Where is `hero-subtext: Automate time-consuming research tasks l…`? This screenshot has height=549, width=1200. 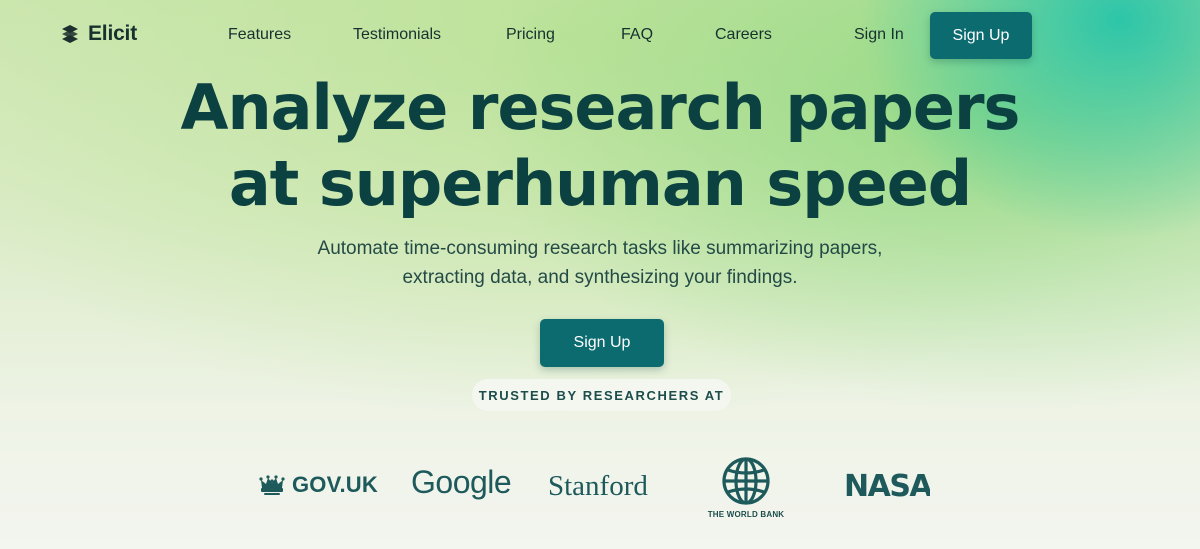
hero-subtext: Automate time-consuming research tasks l… is located at coordinates (600, 263).